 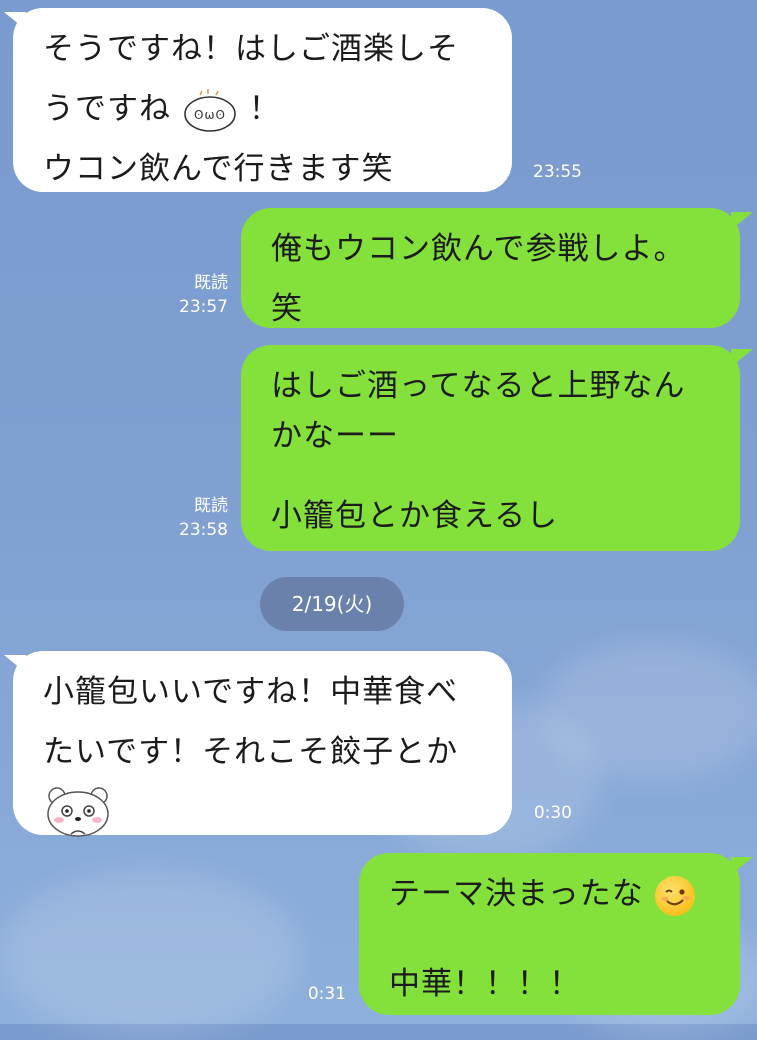 I want to click on message-text-line: 中華！！！！, so click(x=485, y=984).